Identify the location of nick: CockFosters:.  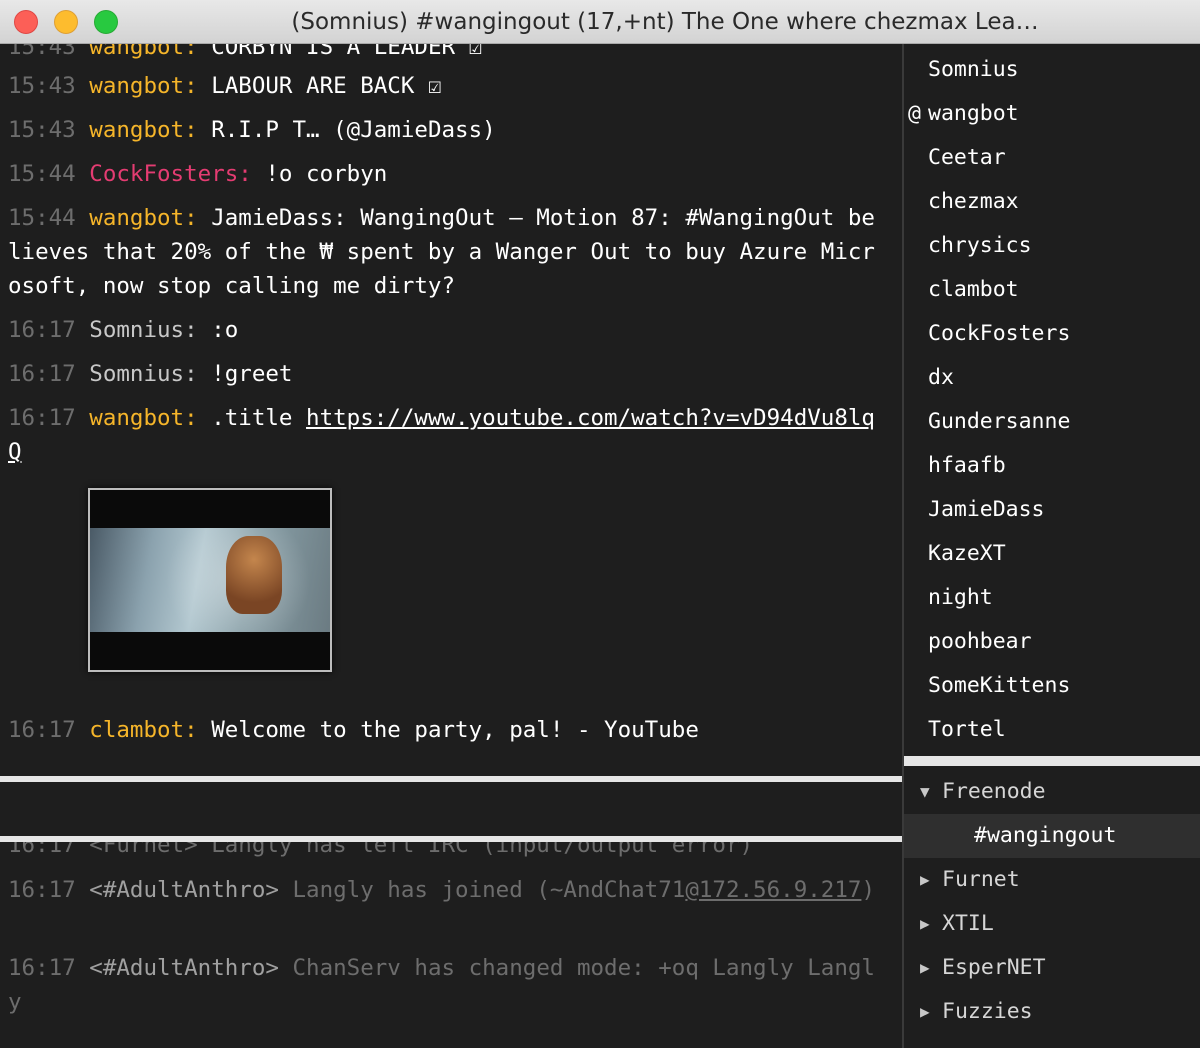
(170, 174).